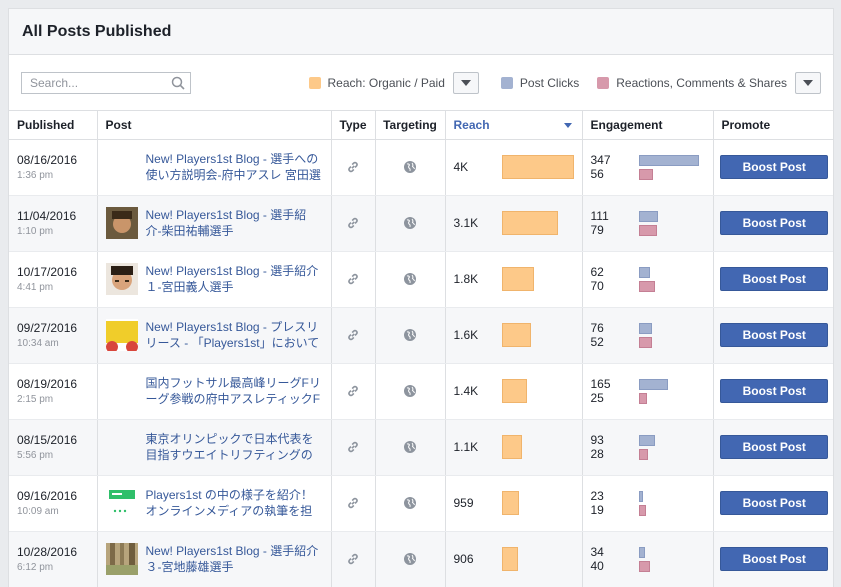 The image size is (841, 587). What do you see at coordinates (47, 496) in the screenshot?
I see `published-date: 09/16/2016` at bounding box center [47, 496].